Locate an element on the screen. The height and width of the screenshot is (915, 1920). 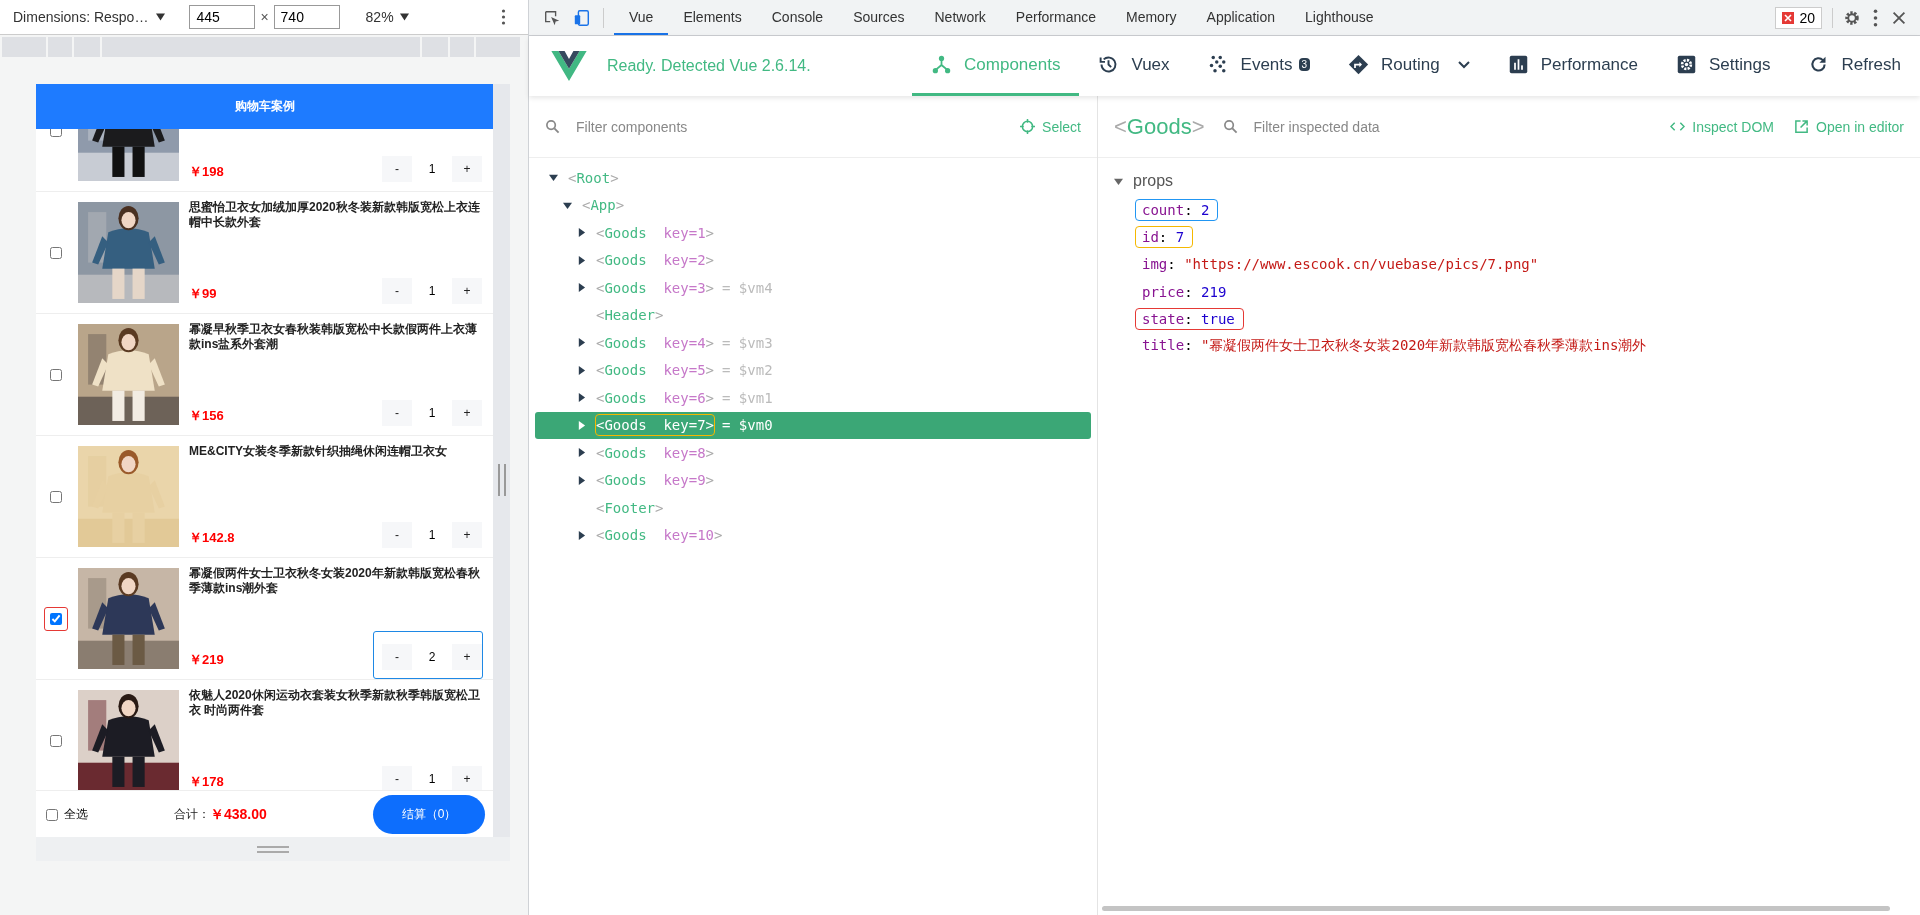
devtools-tab: Memory is located at coordinates (1151, 17).